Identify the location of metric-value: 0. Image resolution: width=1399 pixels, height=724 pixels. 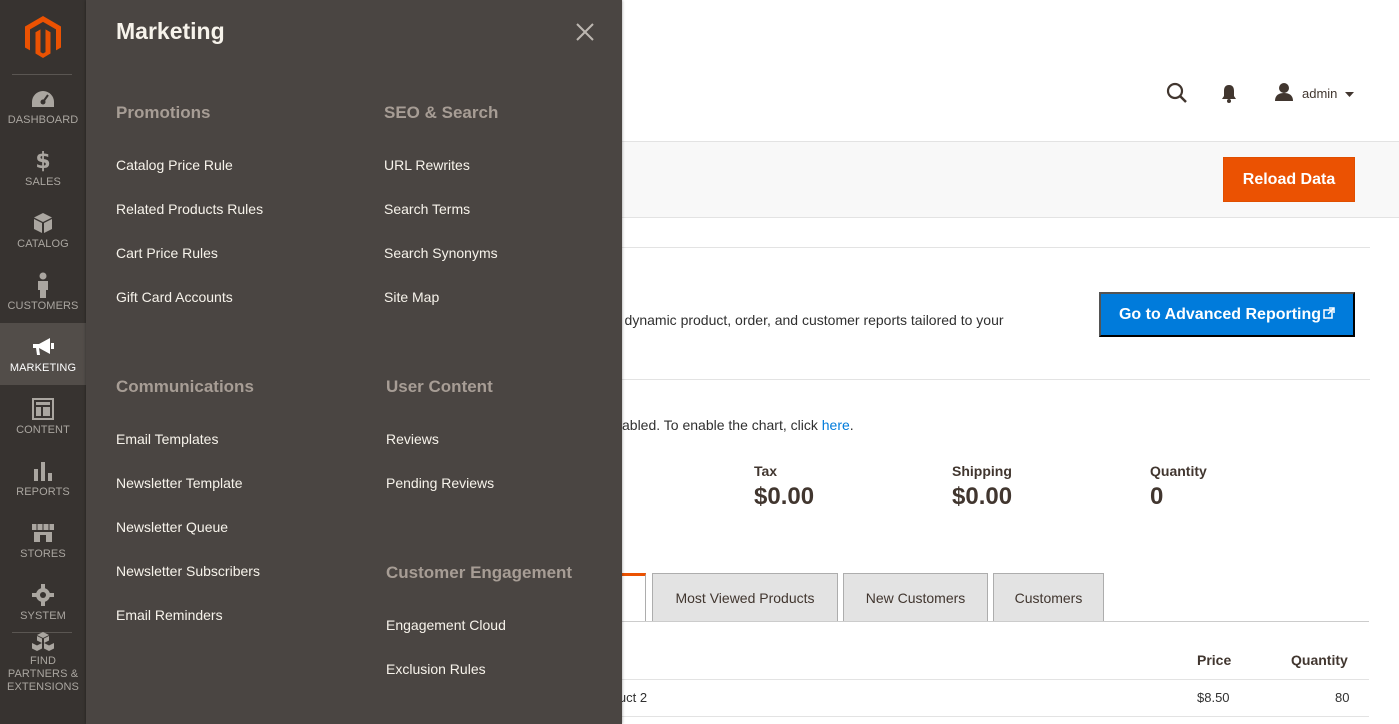
(1157, 496).